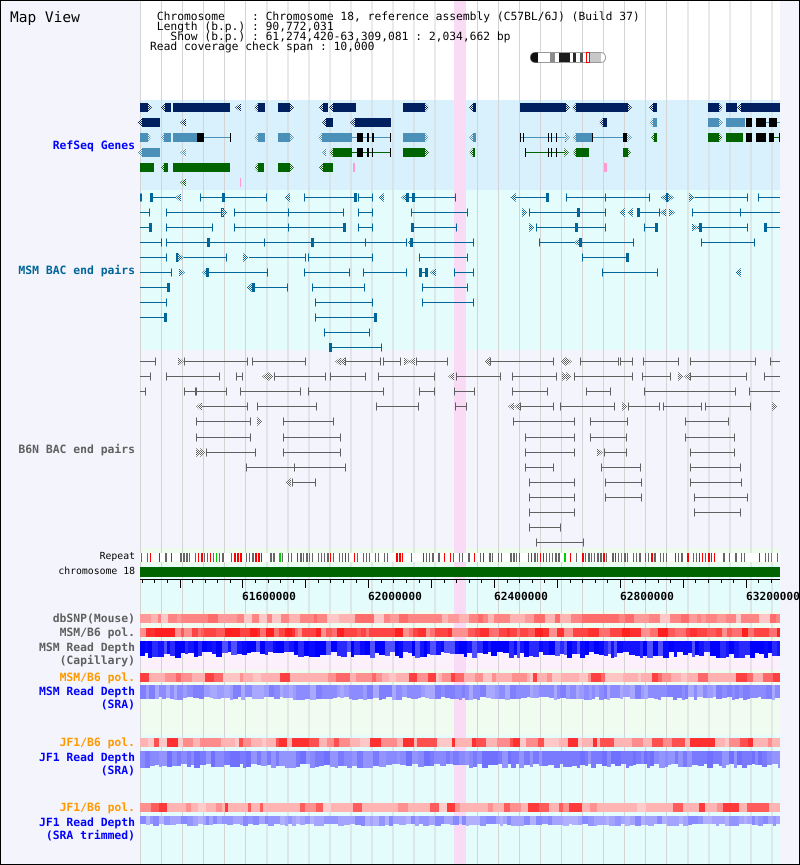 This screenshot has height=865, width=800. Describe the element at coordinates (398, 17) in the screenshot. I see `info-line: Chromosome : Chromosome 18, reference assembly (C57BL/6J) (Build 37)` at that location.